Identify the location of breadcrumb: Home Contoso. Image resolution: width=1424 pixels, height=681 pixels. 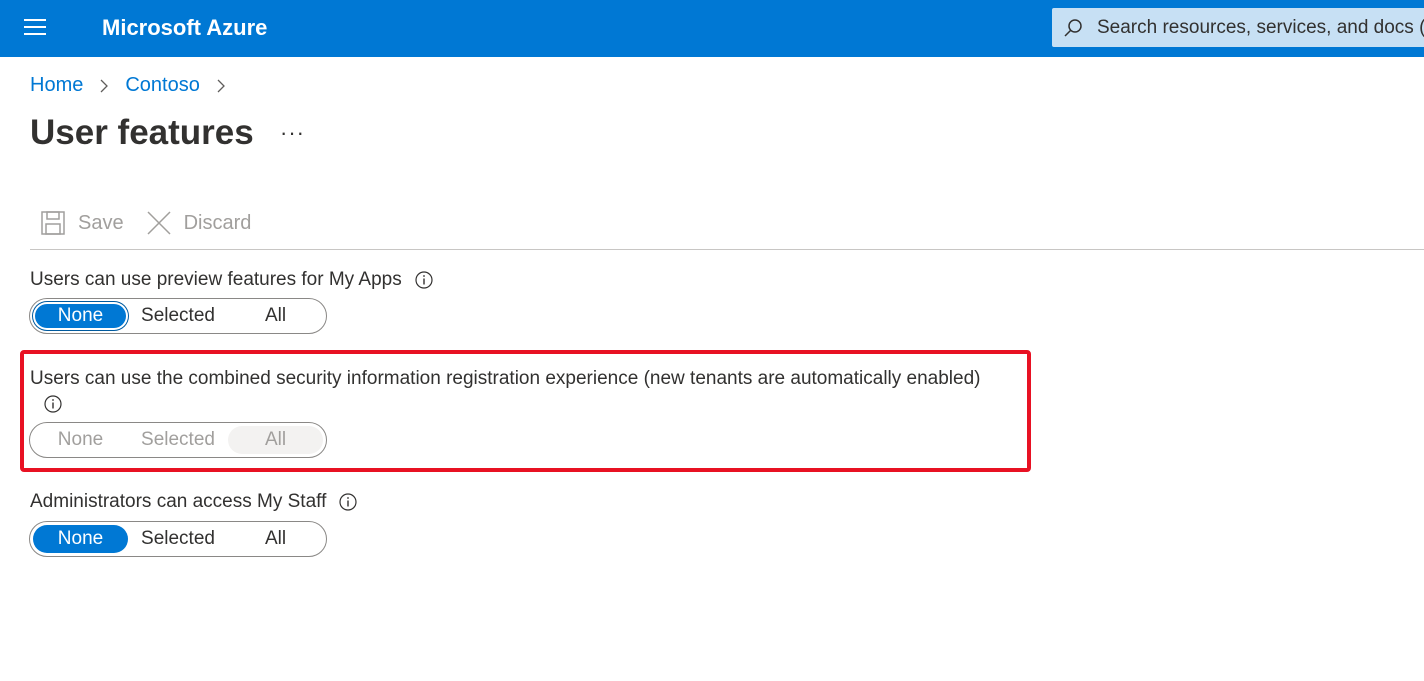
(136, 85).